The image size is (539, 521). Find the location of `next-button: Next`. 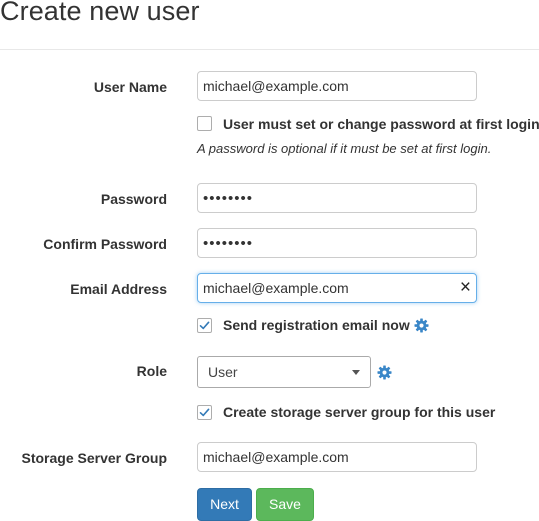

next-button: Next is located at coordinates (224, 504).